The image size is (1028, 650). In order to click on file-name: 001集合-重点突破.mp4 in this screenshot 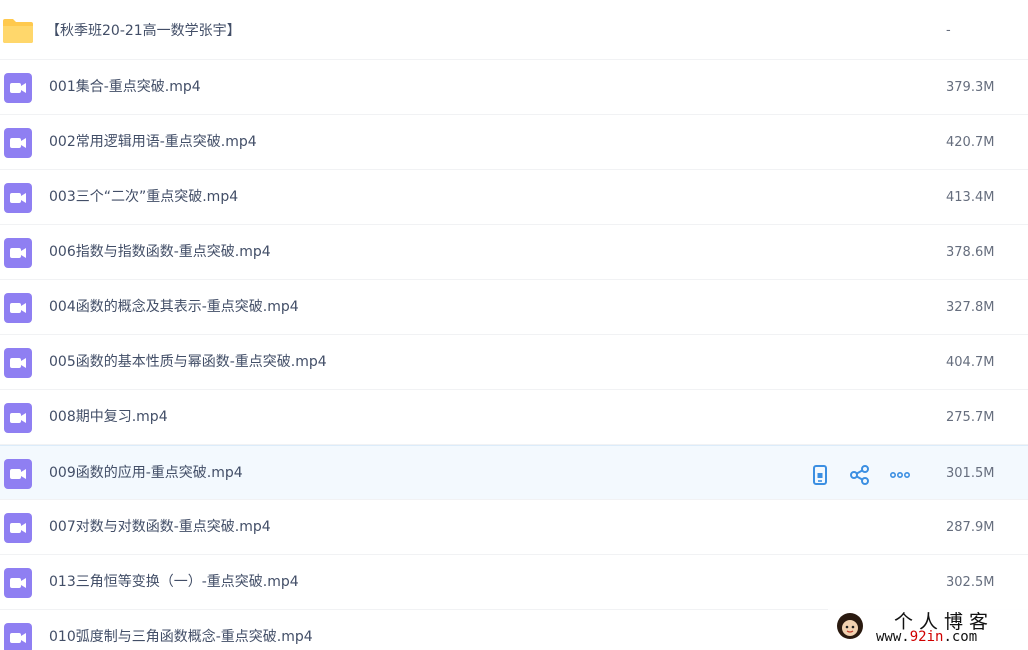, I will do `click(125, 87)`.